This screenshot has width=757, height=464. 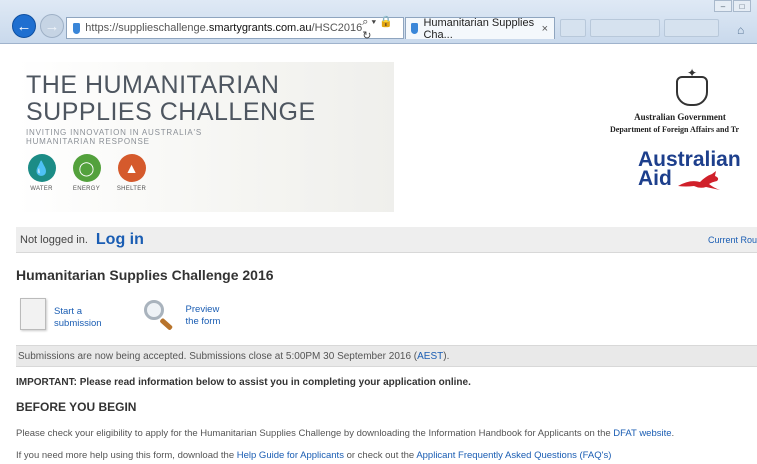 What do you see at coordinates (54, 239) in the screenshot?
I see `login-status: Not logged in.` at bounding box center [54, 239].